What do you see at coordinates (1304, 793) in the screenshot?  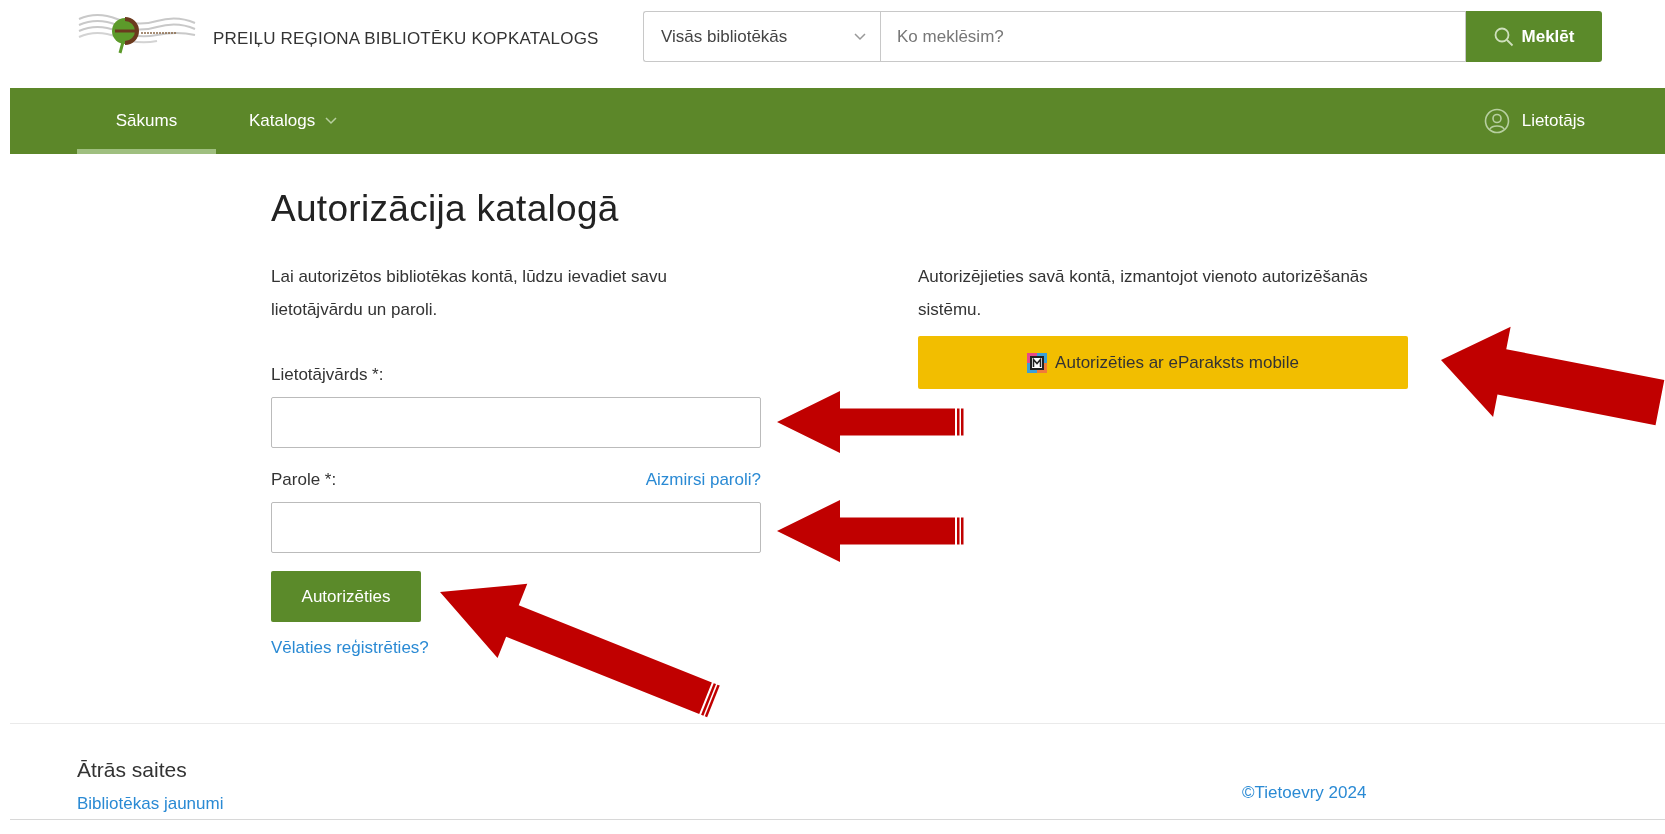 I see `copyright-text: ©Tietoevry 2024` at bounding box center [1304, 793].